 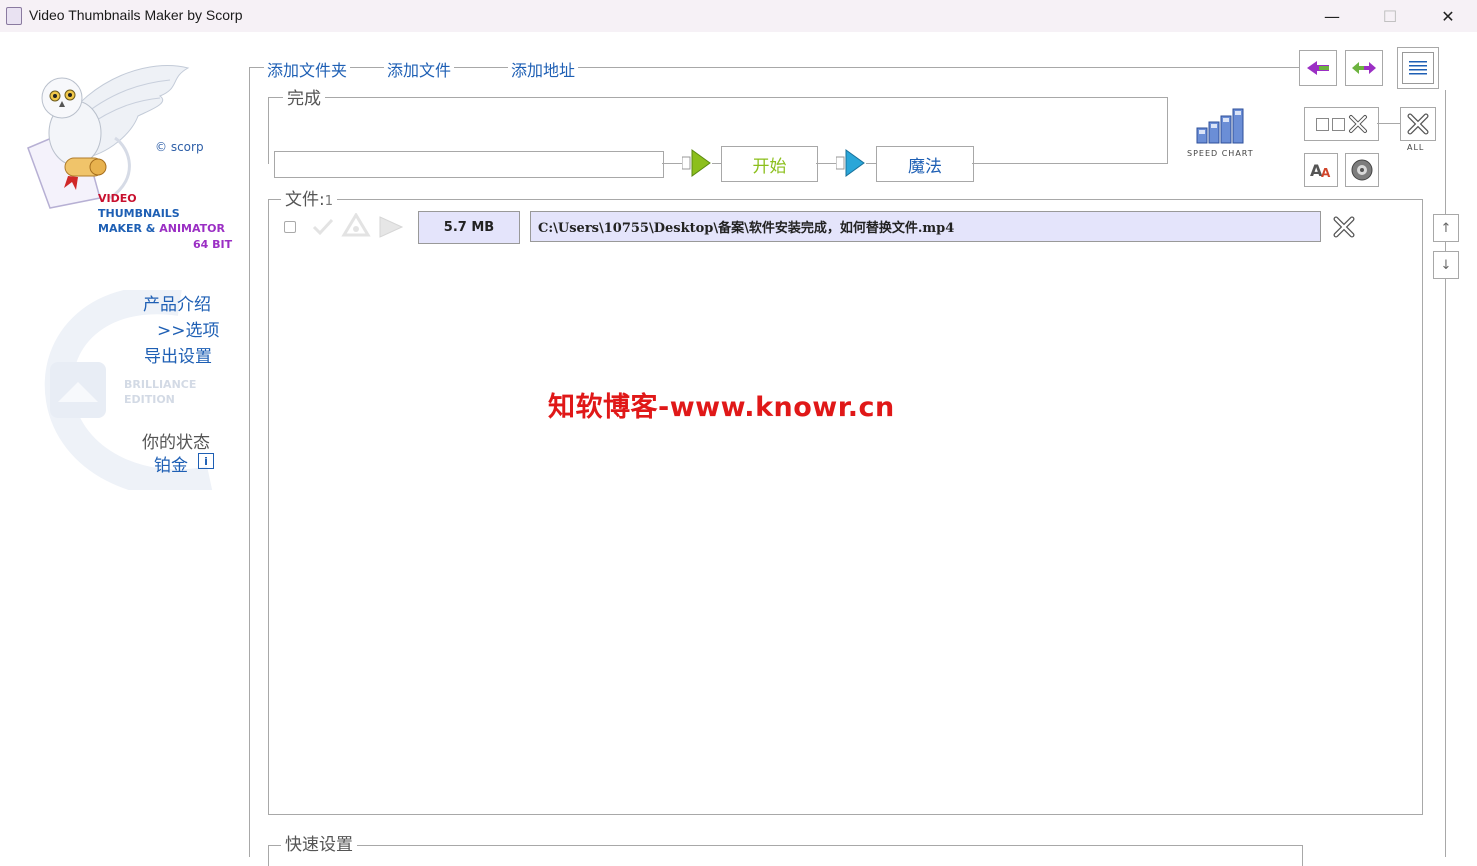 I want to click on list-icon, so click(x=1418, y=68).